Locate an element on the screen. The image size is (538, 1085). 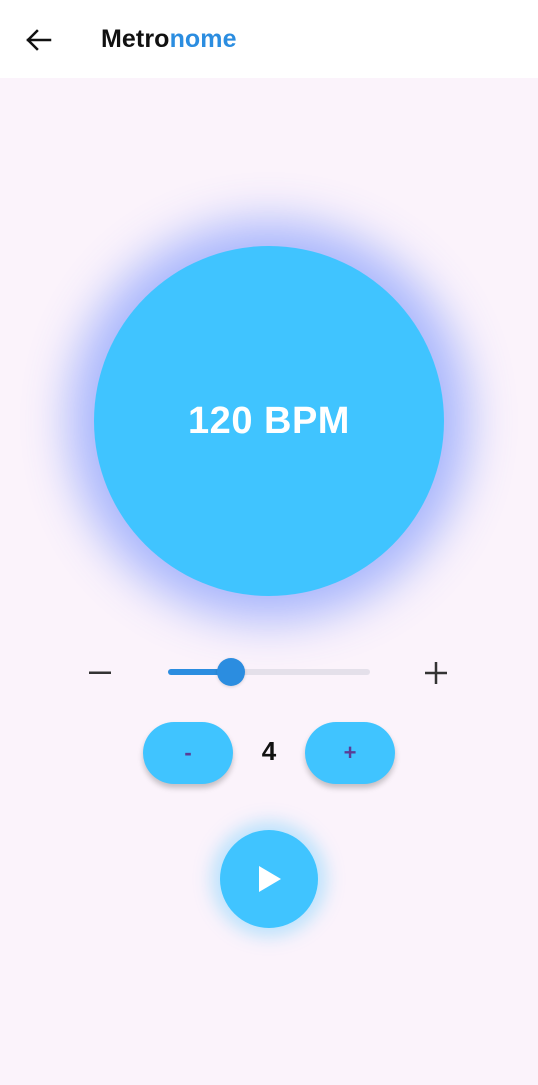
page-title: Metronome is located at coordinates (169, 39).